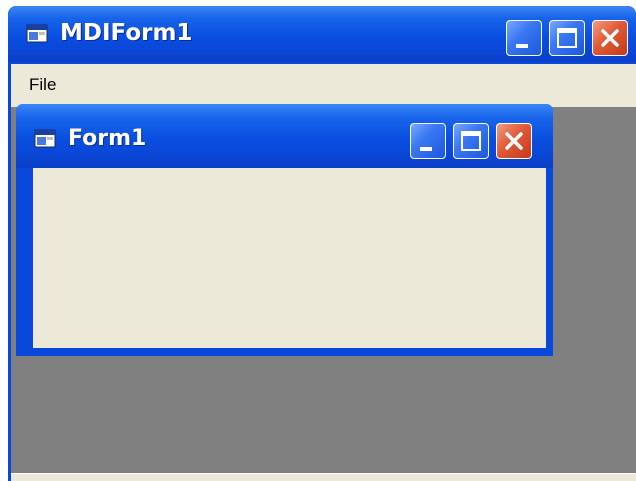  Describe the element at coordinates (107, 138) in the screenshot. I see `child-window-title: Form1` at that location.